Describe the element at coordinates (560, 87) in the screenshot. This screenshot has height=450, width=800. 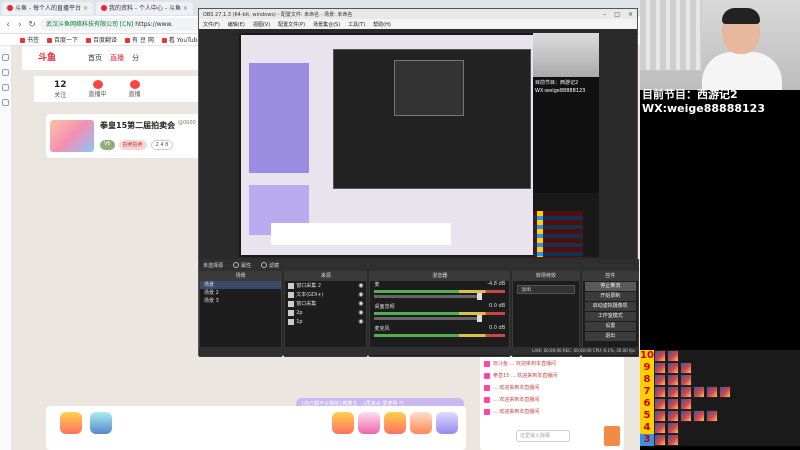
I see `preview-info: 目前节目：西游记2 WX:weige88888123` at that location.